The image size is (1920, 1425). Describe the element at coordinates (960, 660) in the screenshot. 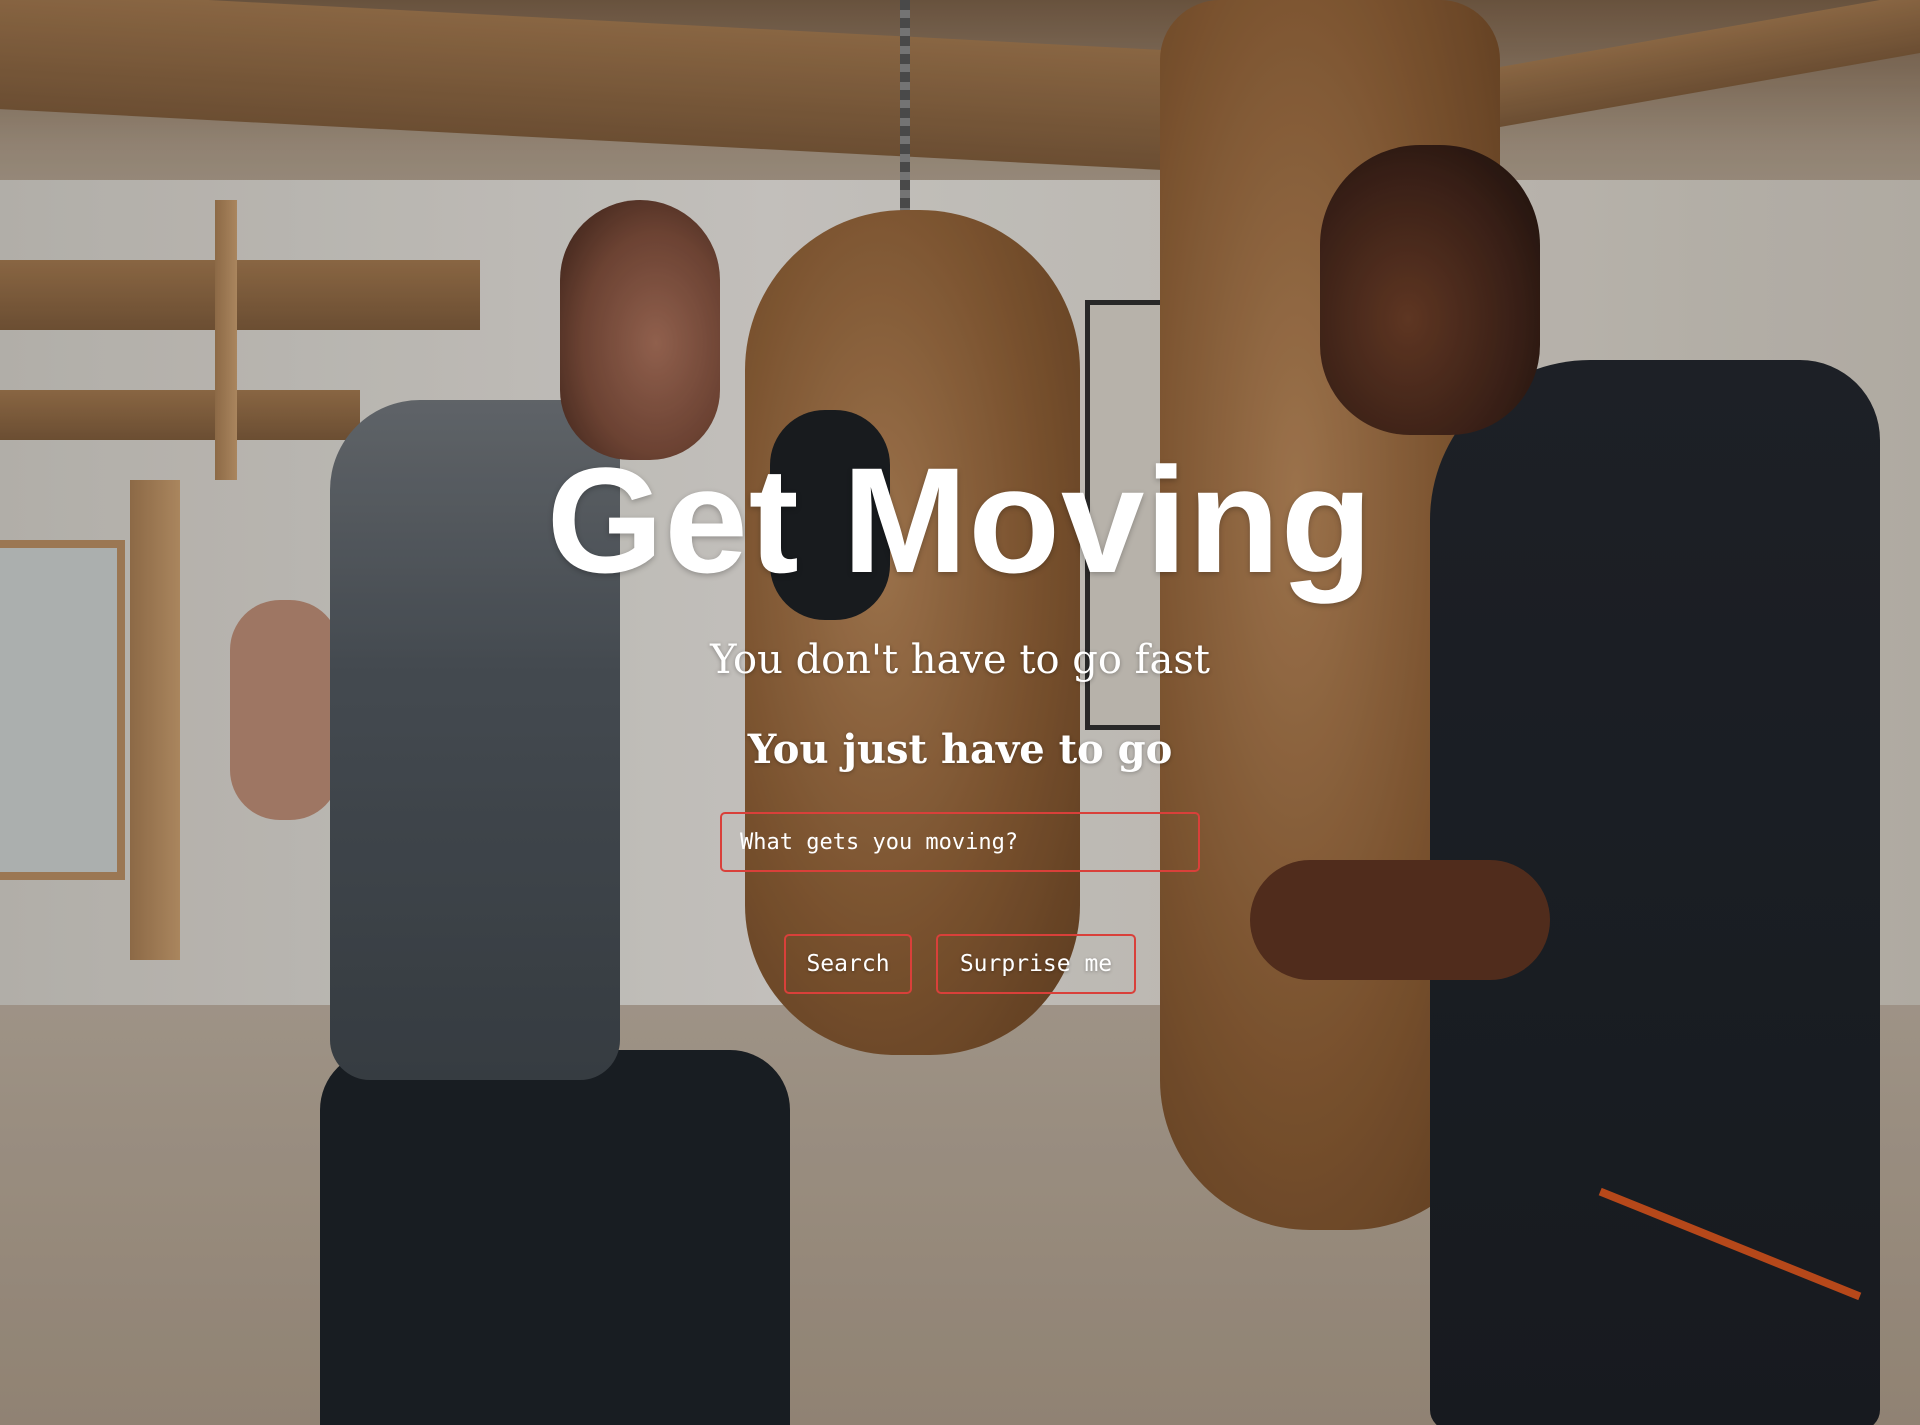

I see `hero-subtitle: You don't have to go fast` at that location.